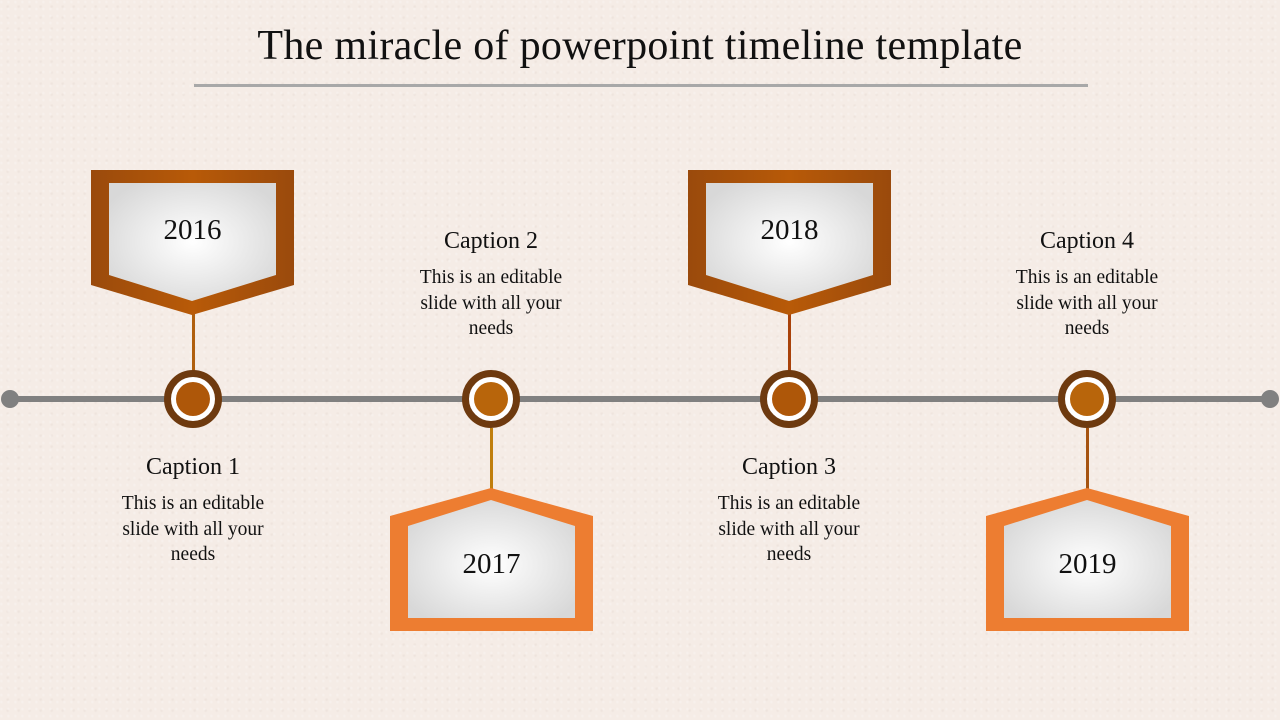 This screenshot has width=1280, height=720. I want to click on milestone-2-node, so click(491, 399).